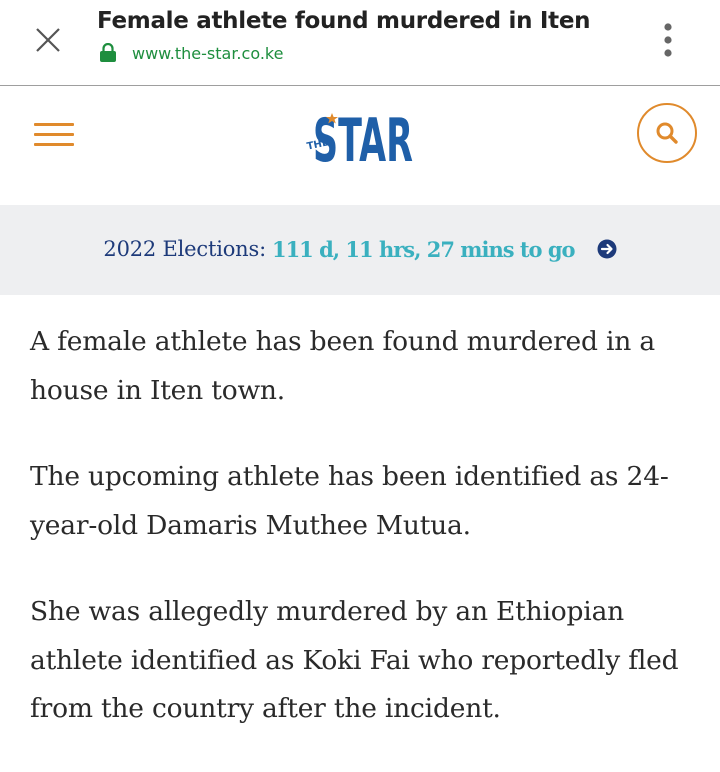 The width and height of the screenshot is (720, 772). I want to click on search-button, so click(667, 133).